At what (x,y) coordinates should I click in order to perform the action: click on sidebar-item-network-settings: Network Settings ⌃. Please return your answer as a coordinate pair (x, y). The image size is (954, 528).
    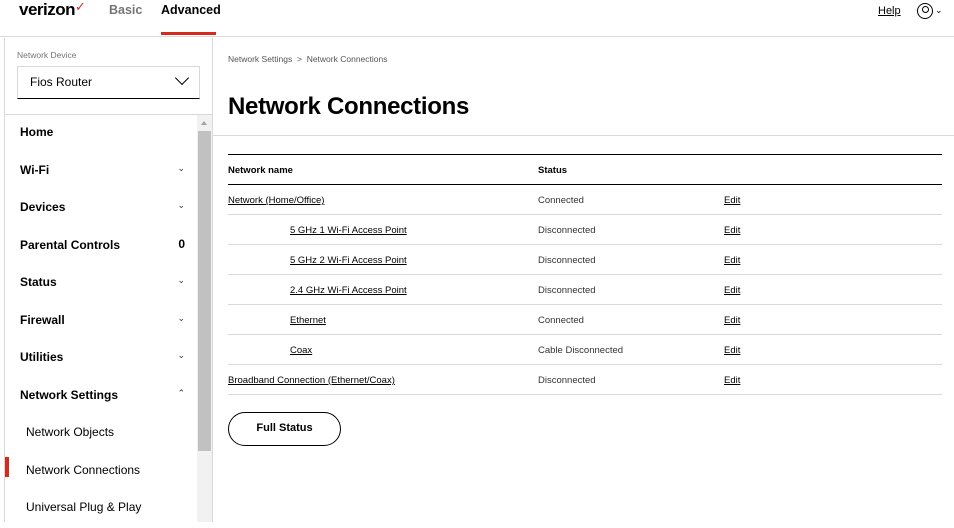
    Looking at the image, I should click on (101, 397).